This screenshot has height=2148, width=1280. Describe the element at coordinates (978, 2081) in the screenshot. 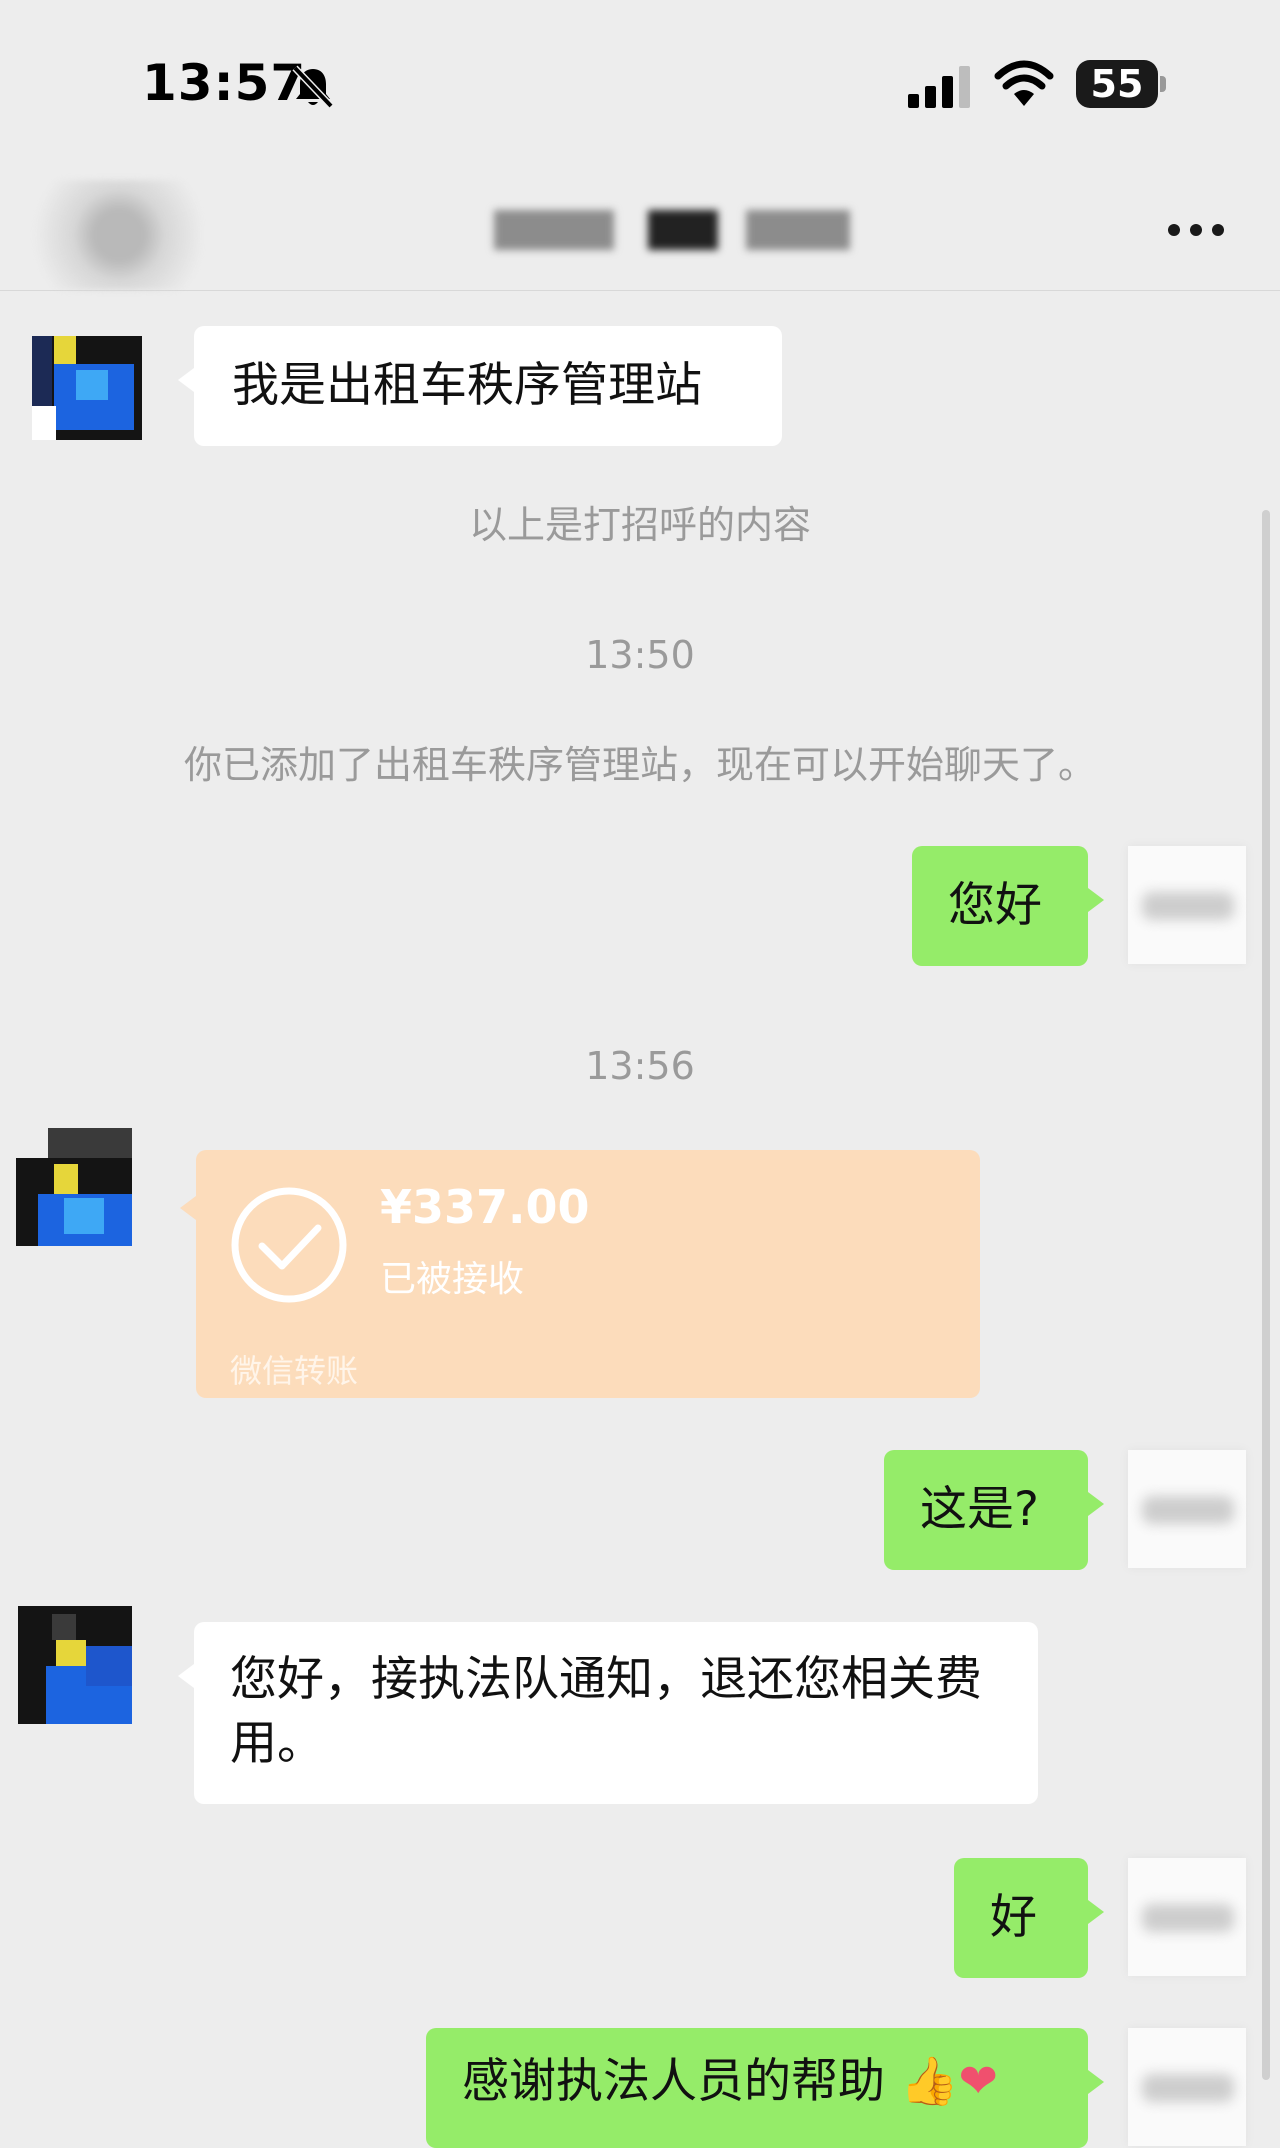

I see `heart-icon: ❤` at that location.